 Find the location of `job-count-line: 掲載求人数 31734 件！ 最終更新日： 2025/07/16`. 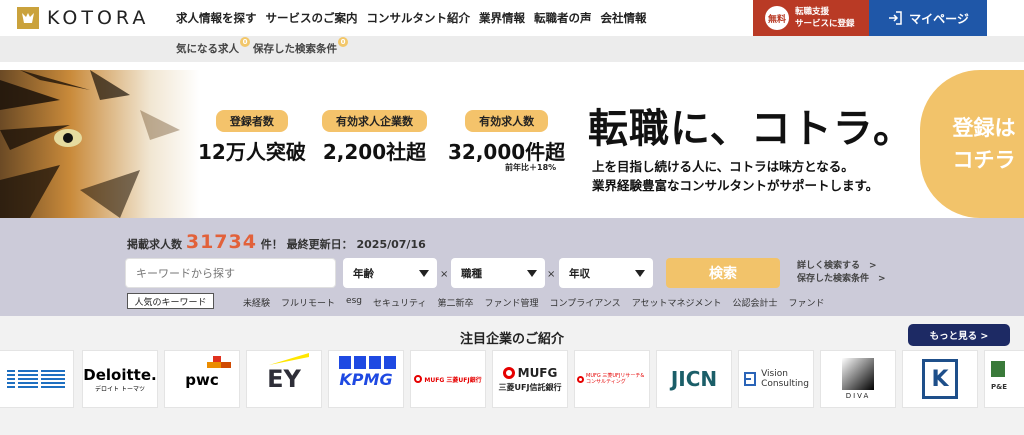

job-count-line: 掲載求人数 31734 件！ 最終更新日： 2025/07/16 is located at coordinates (276, 242).